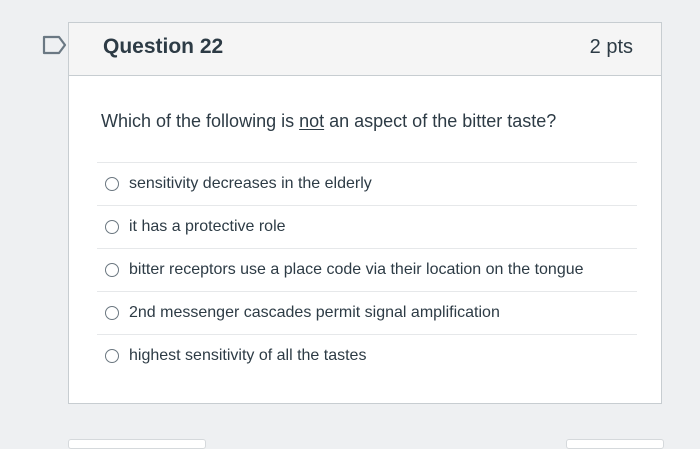 This screenshot has width=700, height=449. I want to click on answer-label: highest sensitivity of all the tastes, so click(248, 355).